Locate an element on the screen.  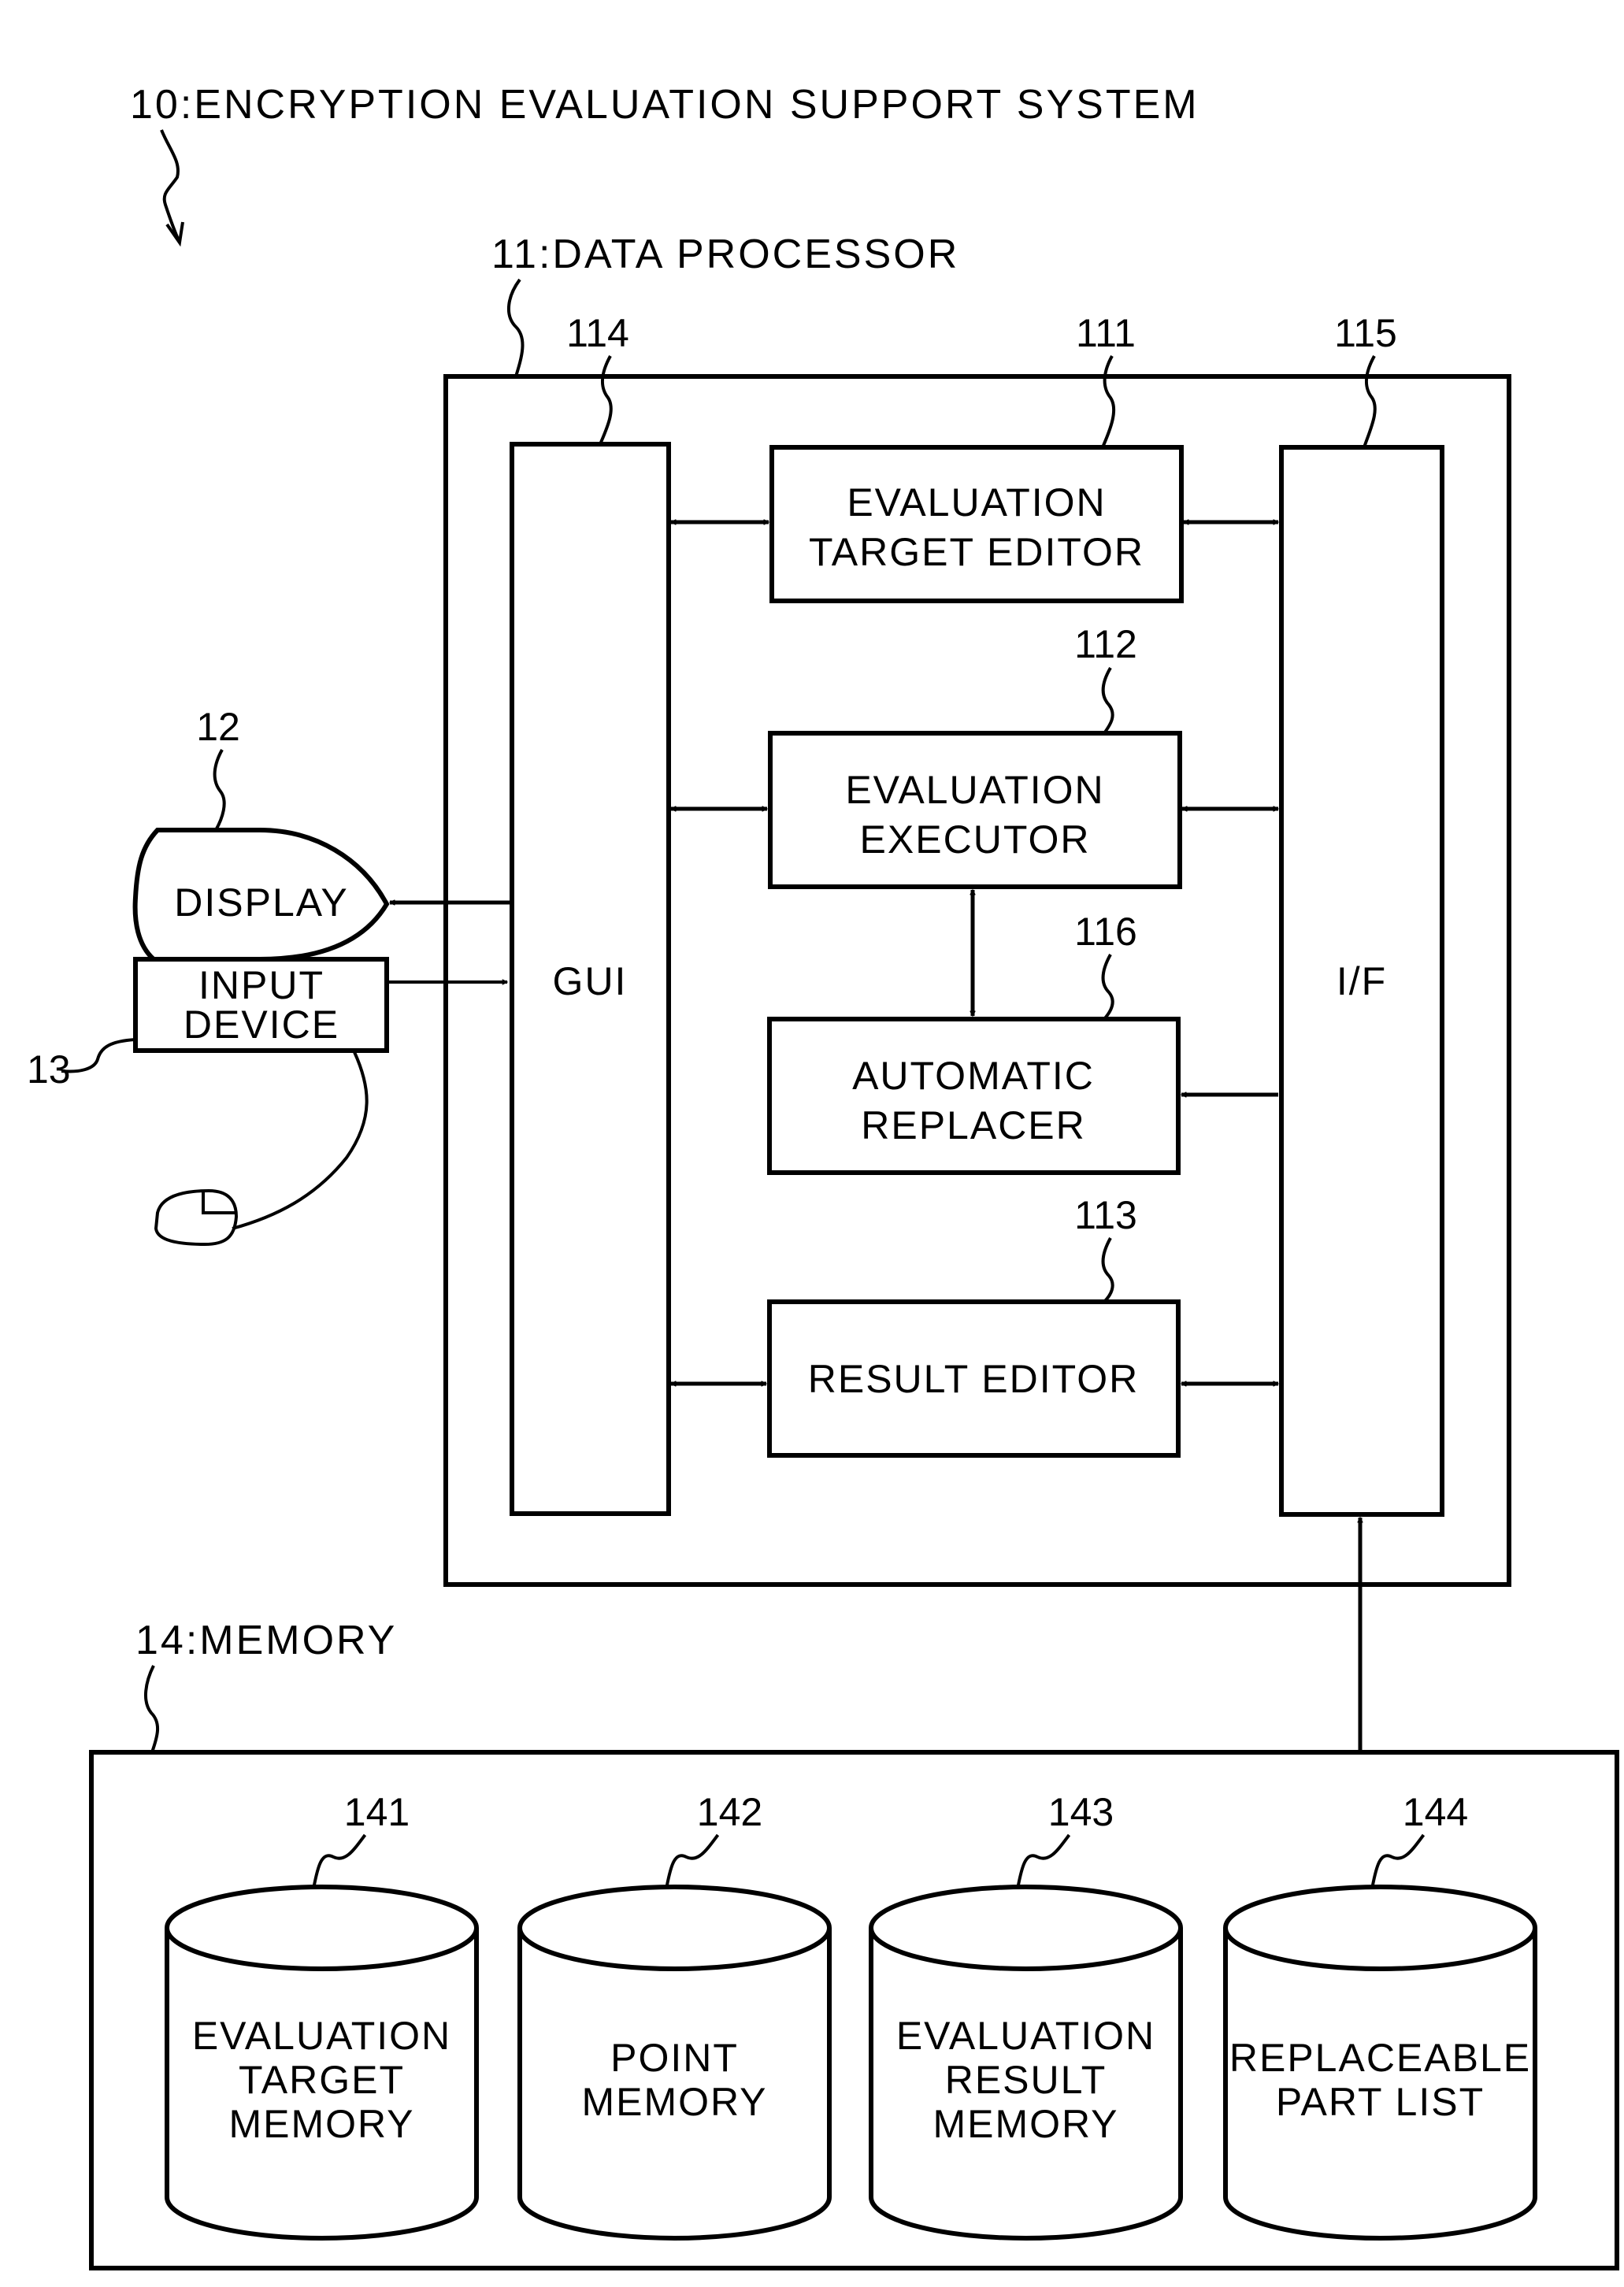
mouse-cable is located at coordinates (300, 1140).